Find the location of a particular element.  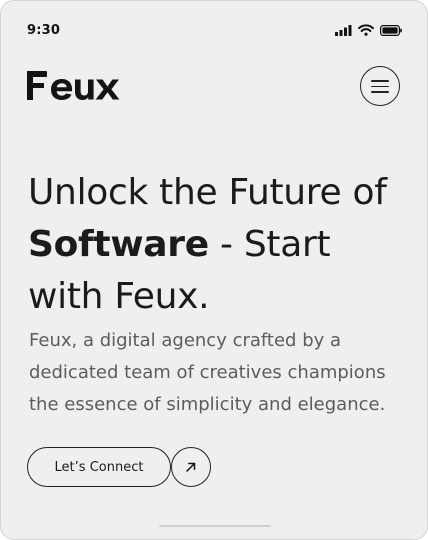

signal-icon is located at coordinates (343, 30).